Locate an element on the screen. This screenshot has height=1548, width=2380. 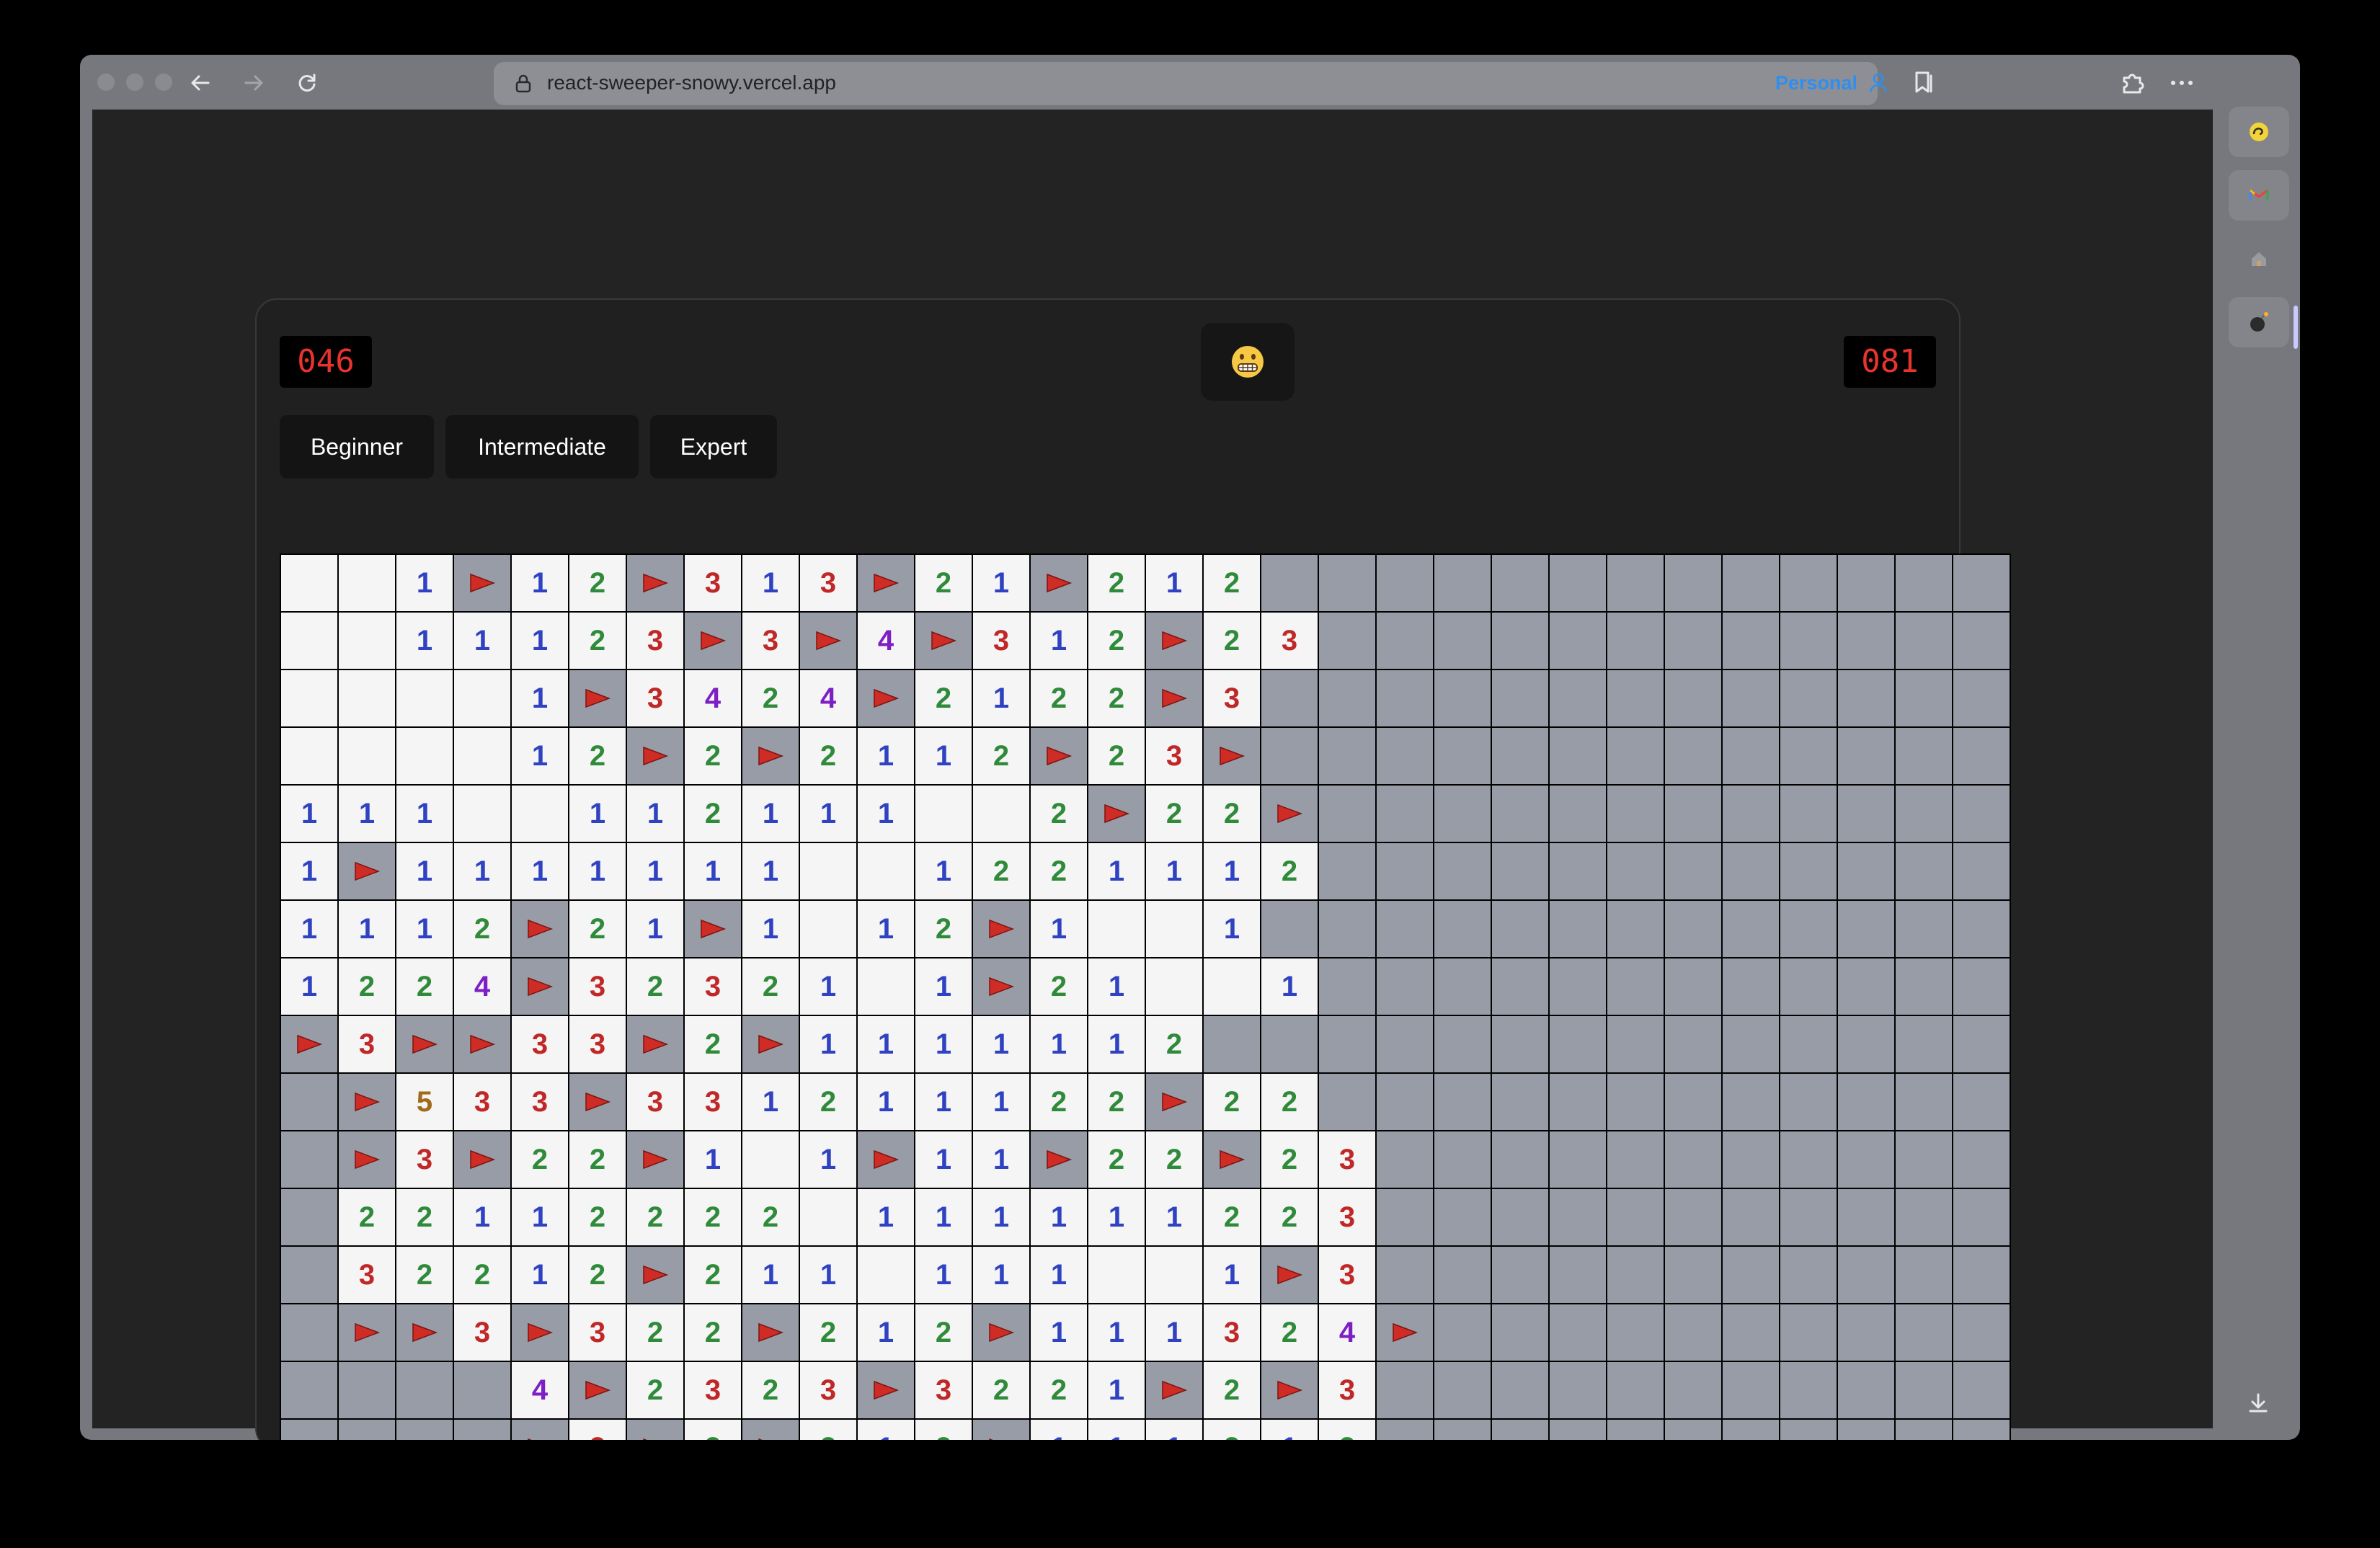
zoom-window-button is located at coordinates (163, 82).